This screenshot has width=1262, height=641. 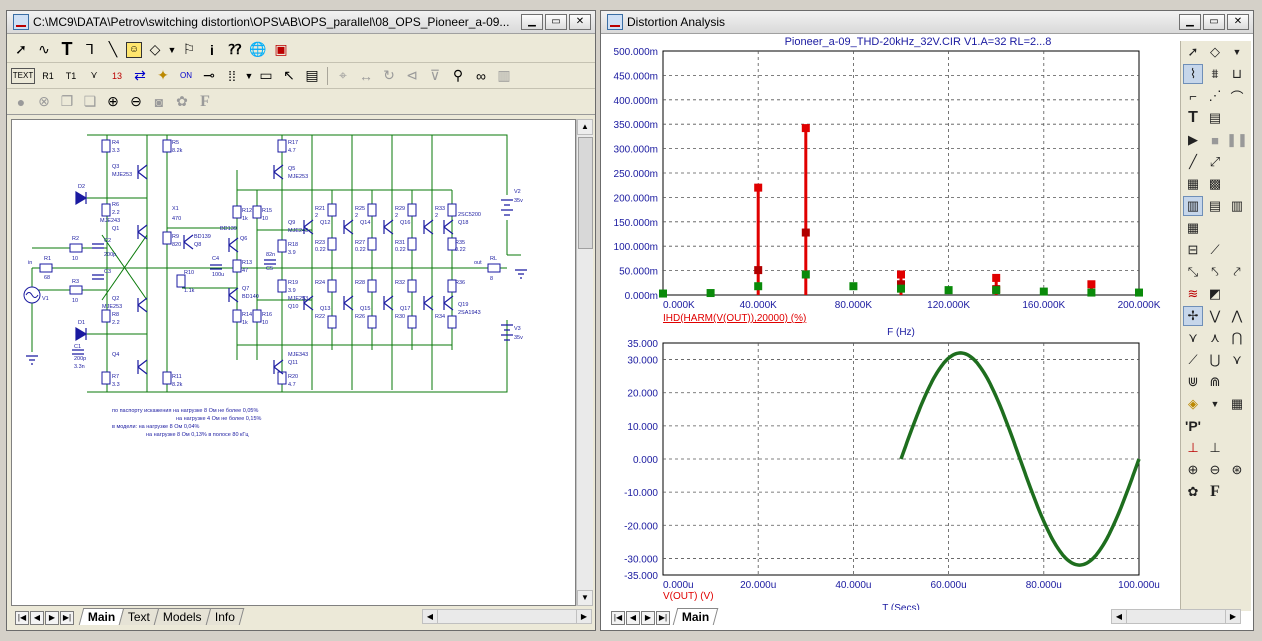 What do you see at coordinates (48, 76) in the screenshot?
I see `attribute-icon: R1` at bounding box center [48, 76].